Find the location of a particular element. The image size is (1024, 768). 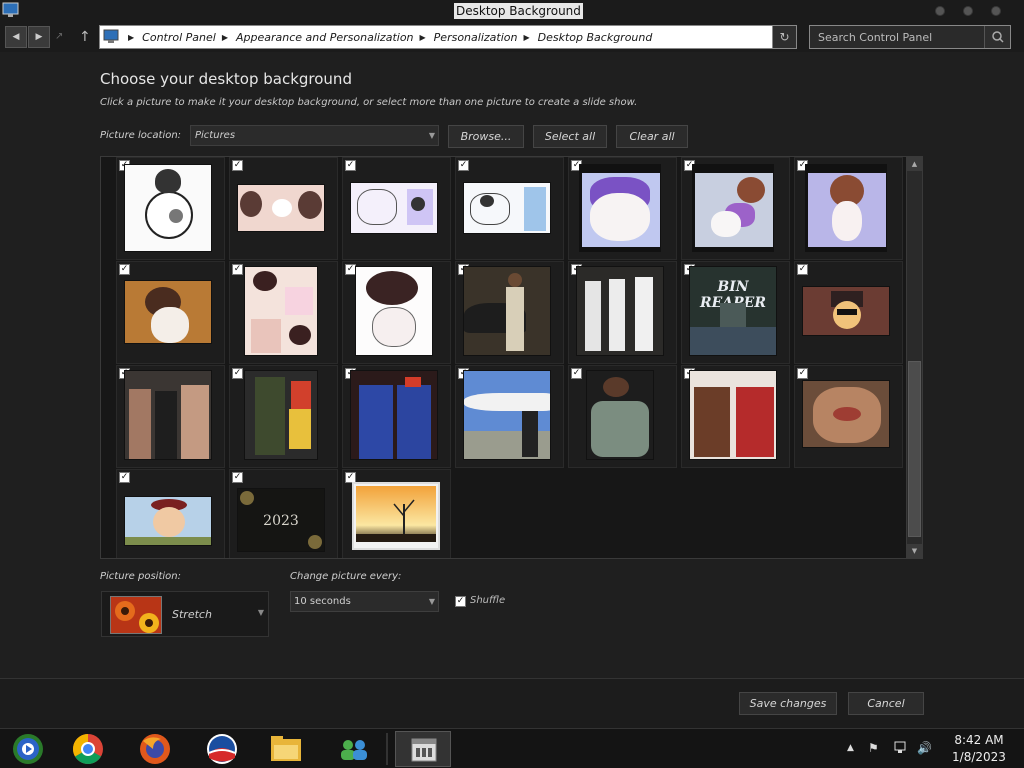

action-center-flag-icon: ⚑ is located at coordinates (873, 748).